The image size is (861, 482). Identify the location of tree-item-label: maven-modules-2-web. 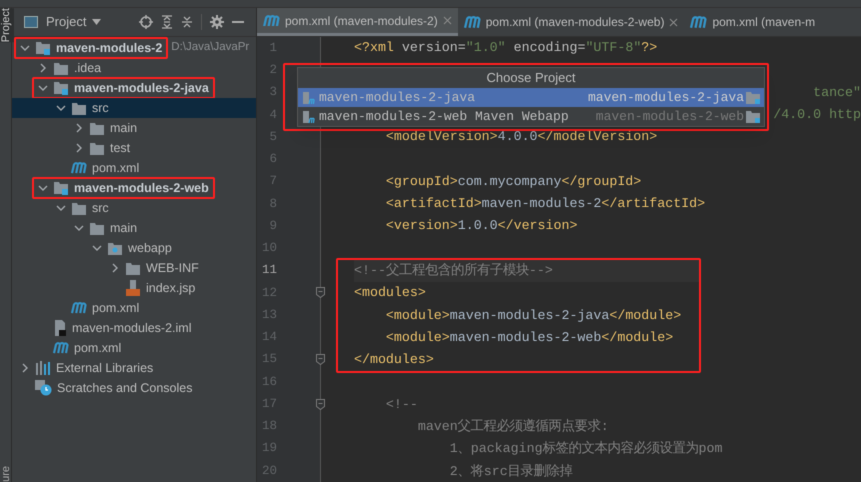
(141, 188).